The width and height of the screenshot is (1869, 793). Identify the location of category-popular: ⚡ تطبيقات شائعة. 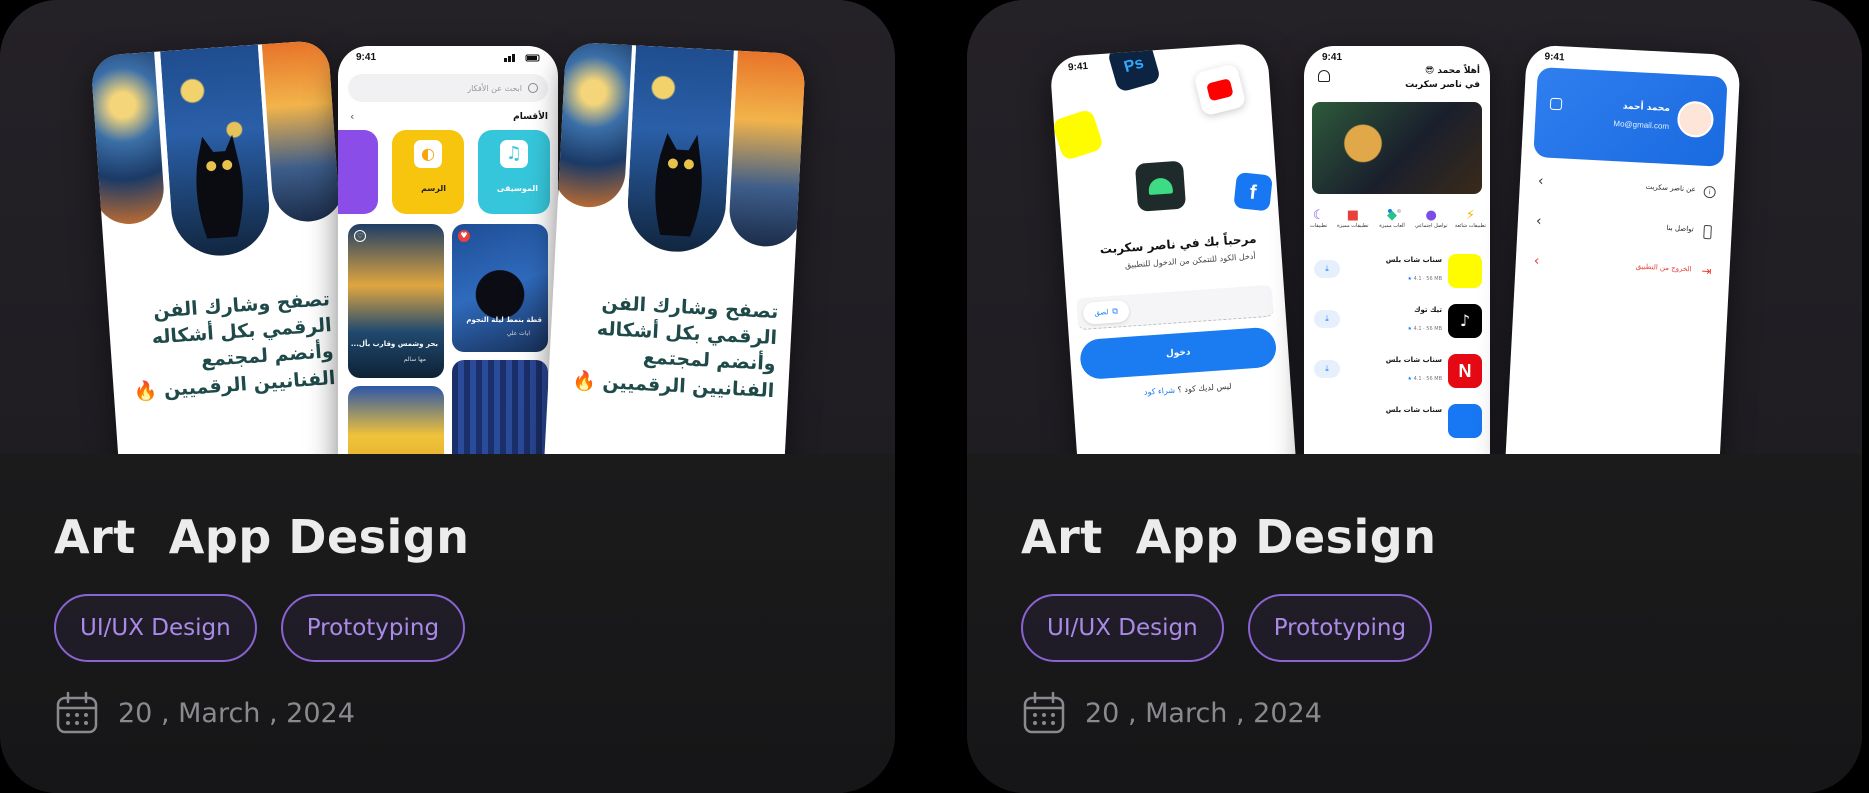
(1470, 225).